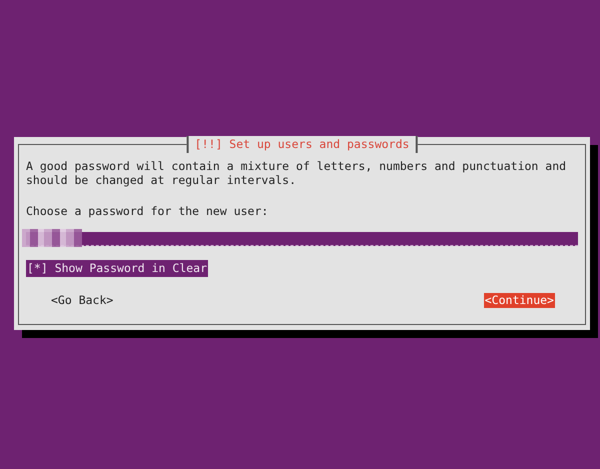 The width and height of the screenshot is (600, 469). What do you see at coordinates (148, 211) in the screenshot?
I see `password-prompt: Choose a password for the new user:` at bounding box center [148, 211].